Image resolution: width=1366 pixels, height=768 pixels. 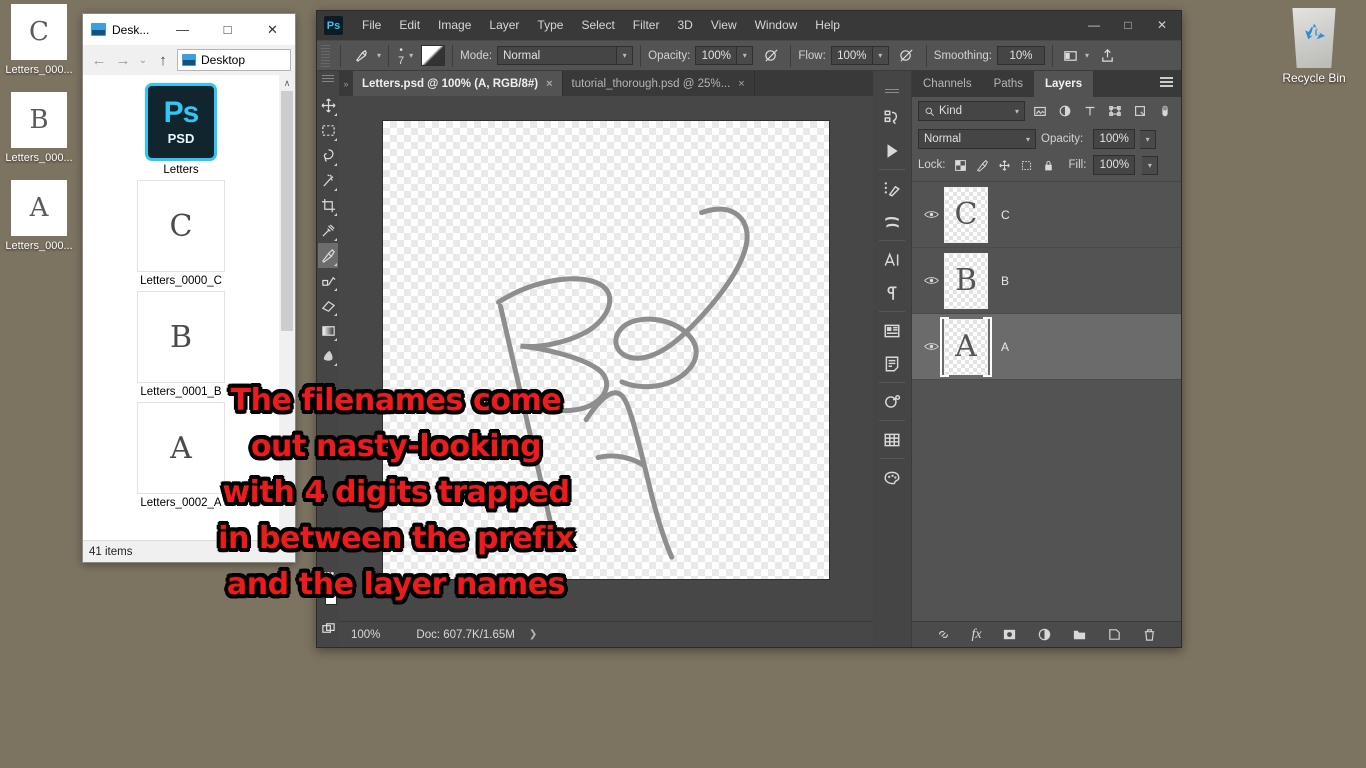 I want to click on link-layers-icon, so click(x=943, y=634).